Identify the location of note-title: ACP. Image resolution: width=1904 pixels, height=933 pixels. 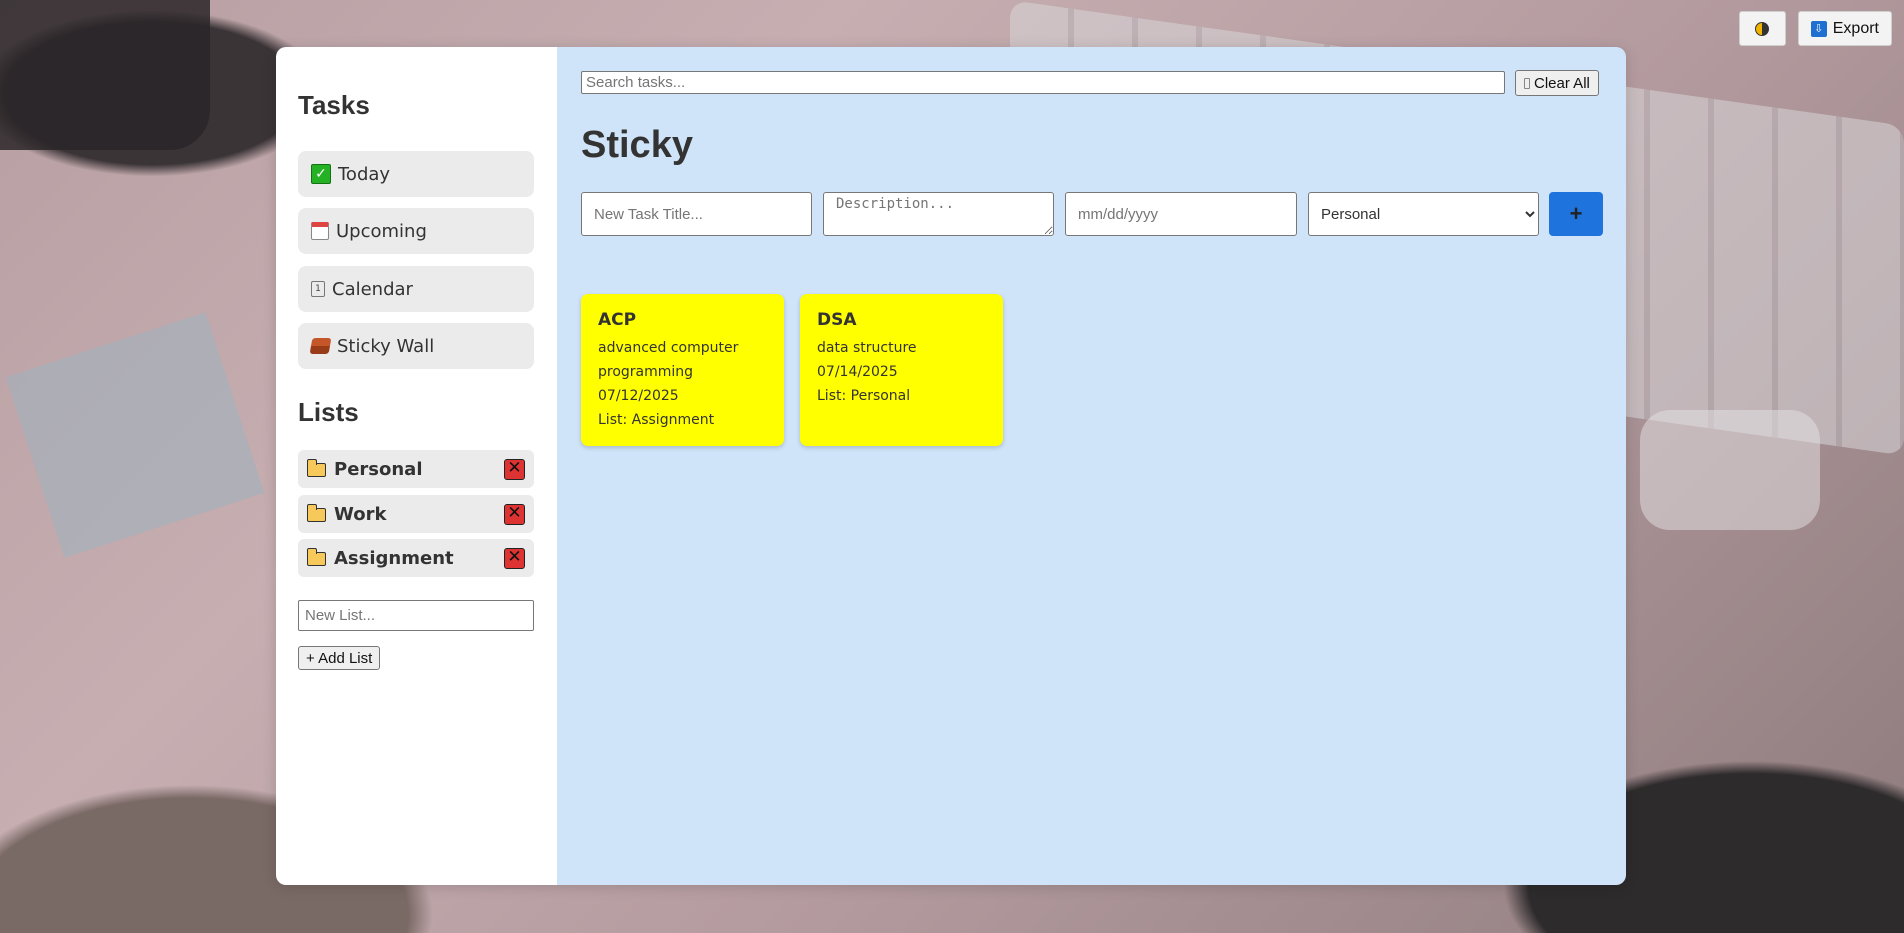
(617, 320).